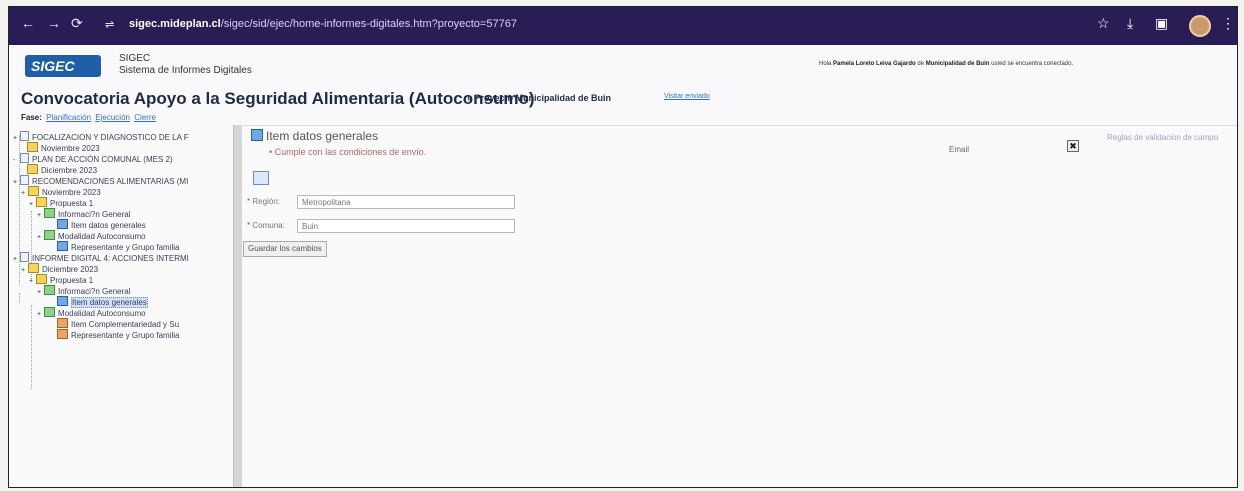  Describe the element at coordinates (261, 178) in the screenshot. I see `edit-icon` at that location.